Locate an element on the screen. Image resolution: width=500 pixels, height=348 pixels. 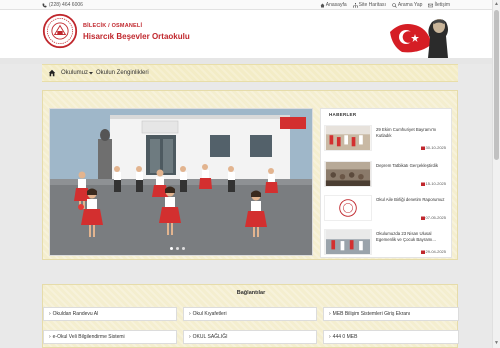
news-date: 29-04-2025 is located at coordinates (433, 251).